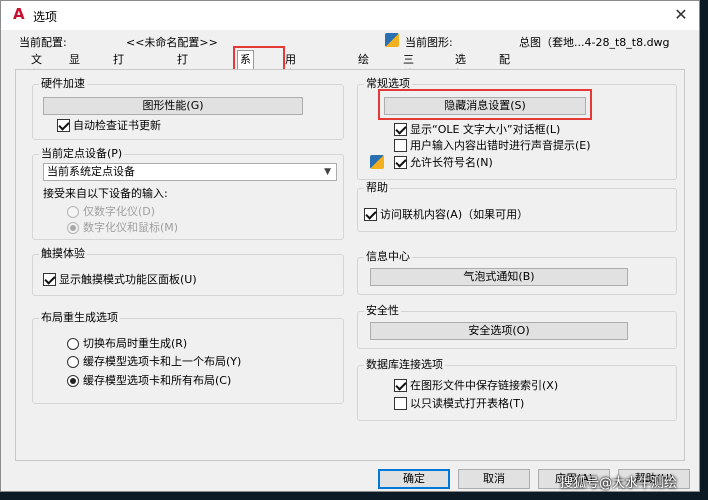 The height and width of the screenshot is (500, 708). I want to click on auto-check-cert-label: 自动检查证书更新, so click(117, 125).